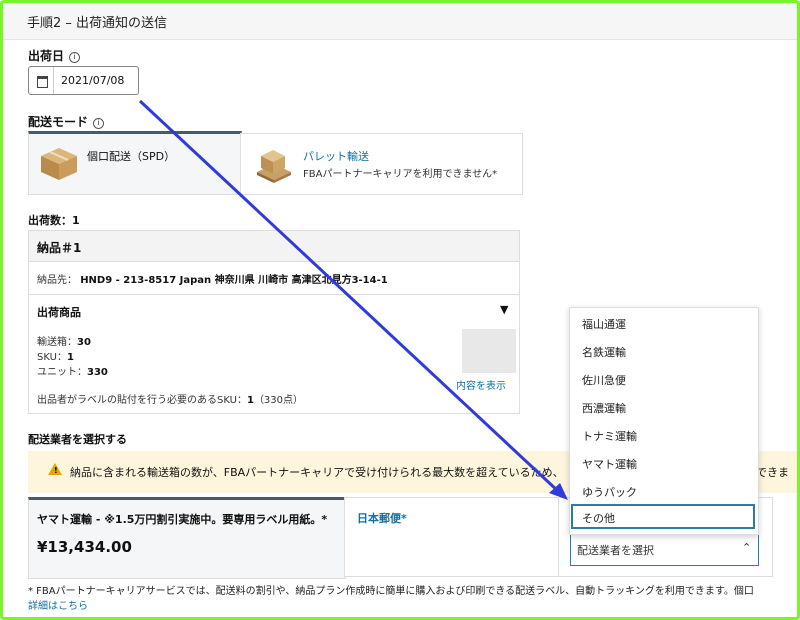  What do you see at coordinates (55, 469) in the screenshot?
I see `warning-icon: !` at bounding box center [55, 469].